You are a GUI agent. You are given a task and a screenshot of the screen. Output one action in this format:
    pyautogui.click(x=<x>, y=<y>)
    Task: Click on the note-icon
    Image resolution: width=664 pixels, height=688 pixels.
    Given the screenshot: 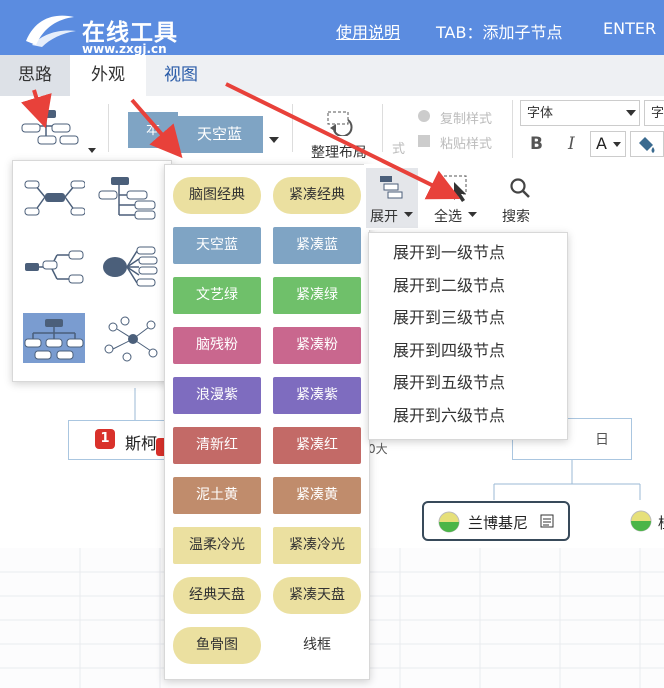 What is the action you would take?
    pyautogui.click(x=547, y=521)
    